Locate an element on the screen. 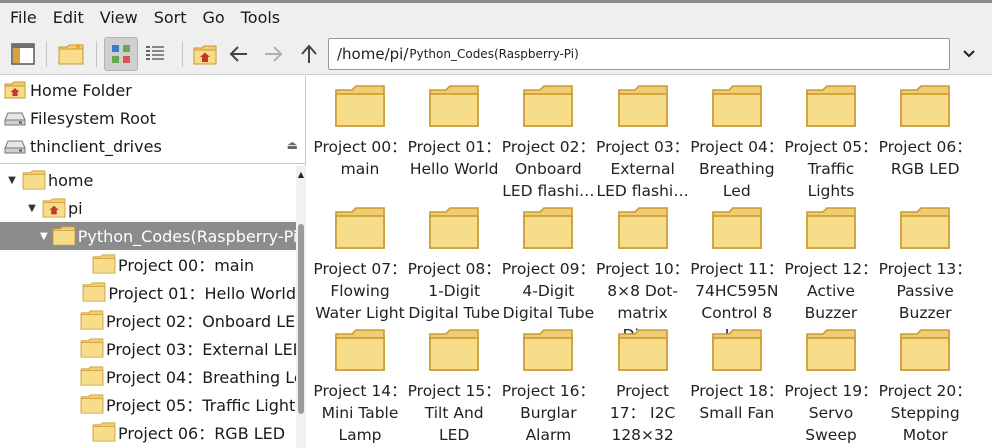  folder-label-line: Project 00： is located at coordinates (360, 147).